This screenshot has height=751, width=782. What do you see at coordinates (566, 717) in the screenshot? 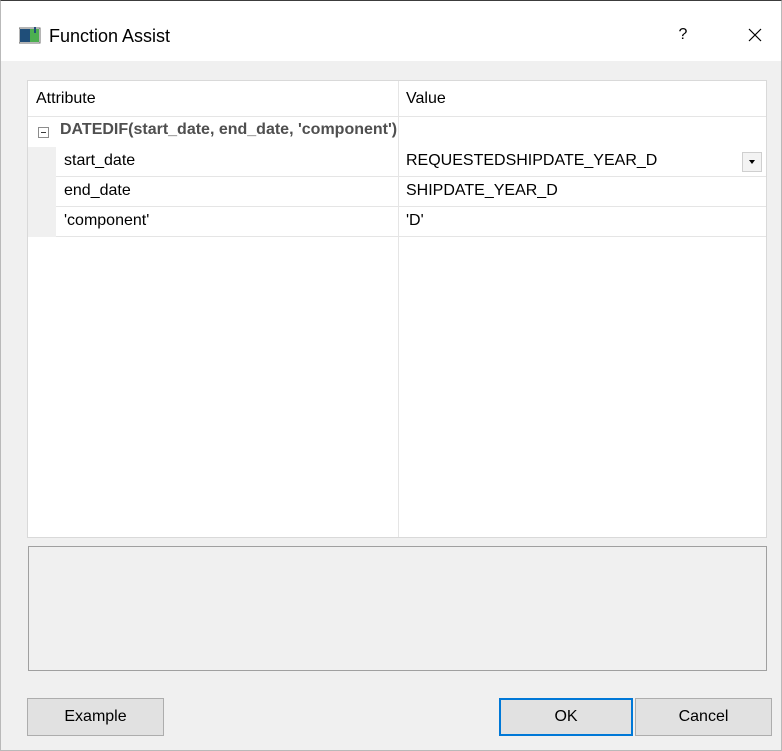
I see `ok-button: OK` at bounding box center [566, 717].